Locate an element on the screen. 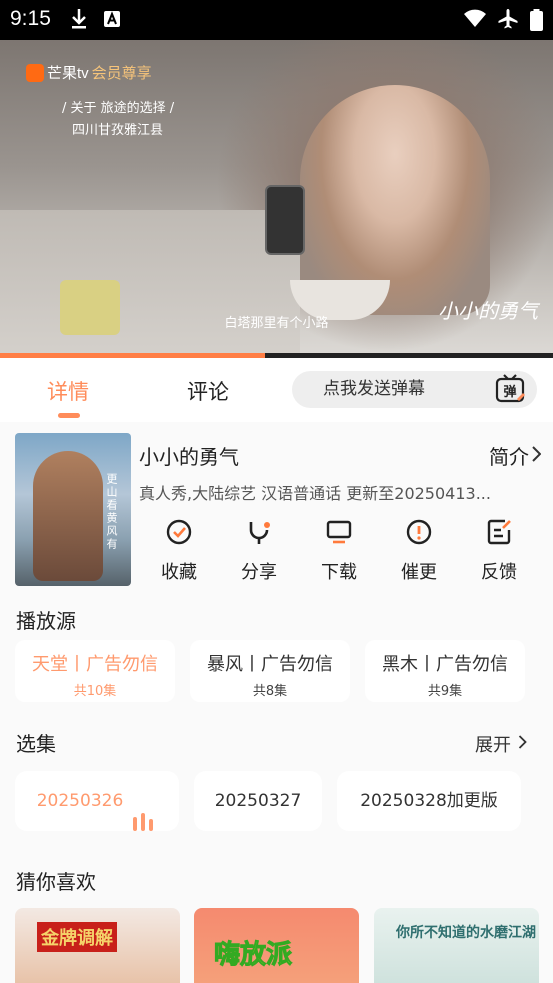 This screenshot has width=553, height=983. status-bar: 9:15 is located at coordinates (276, 20).